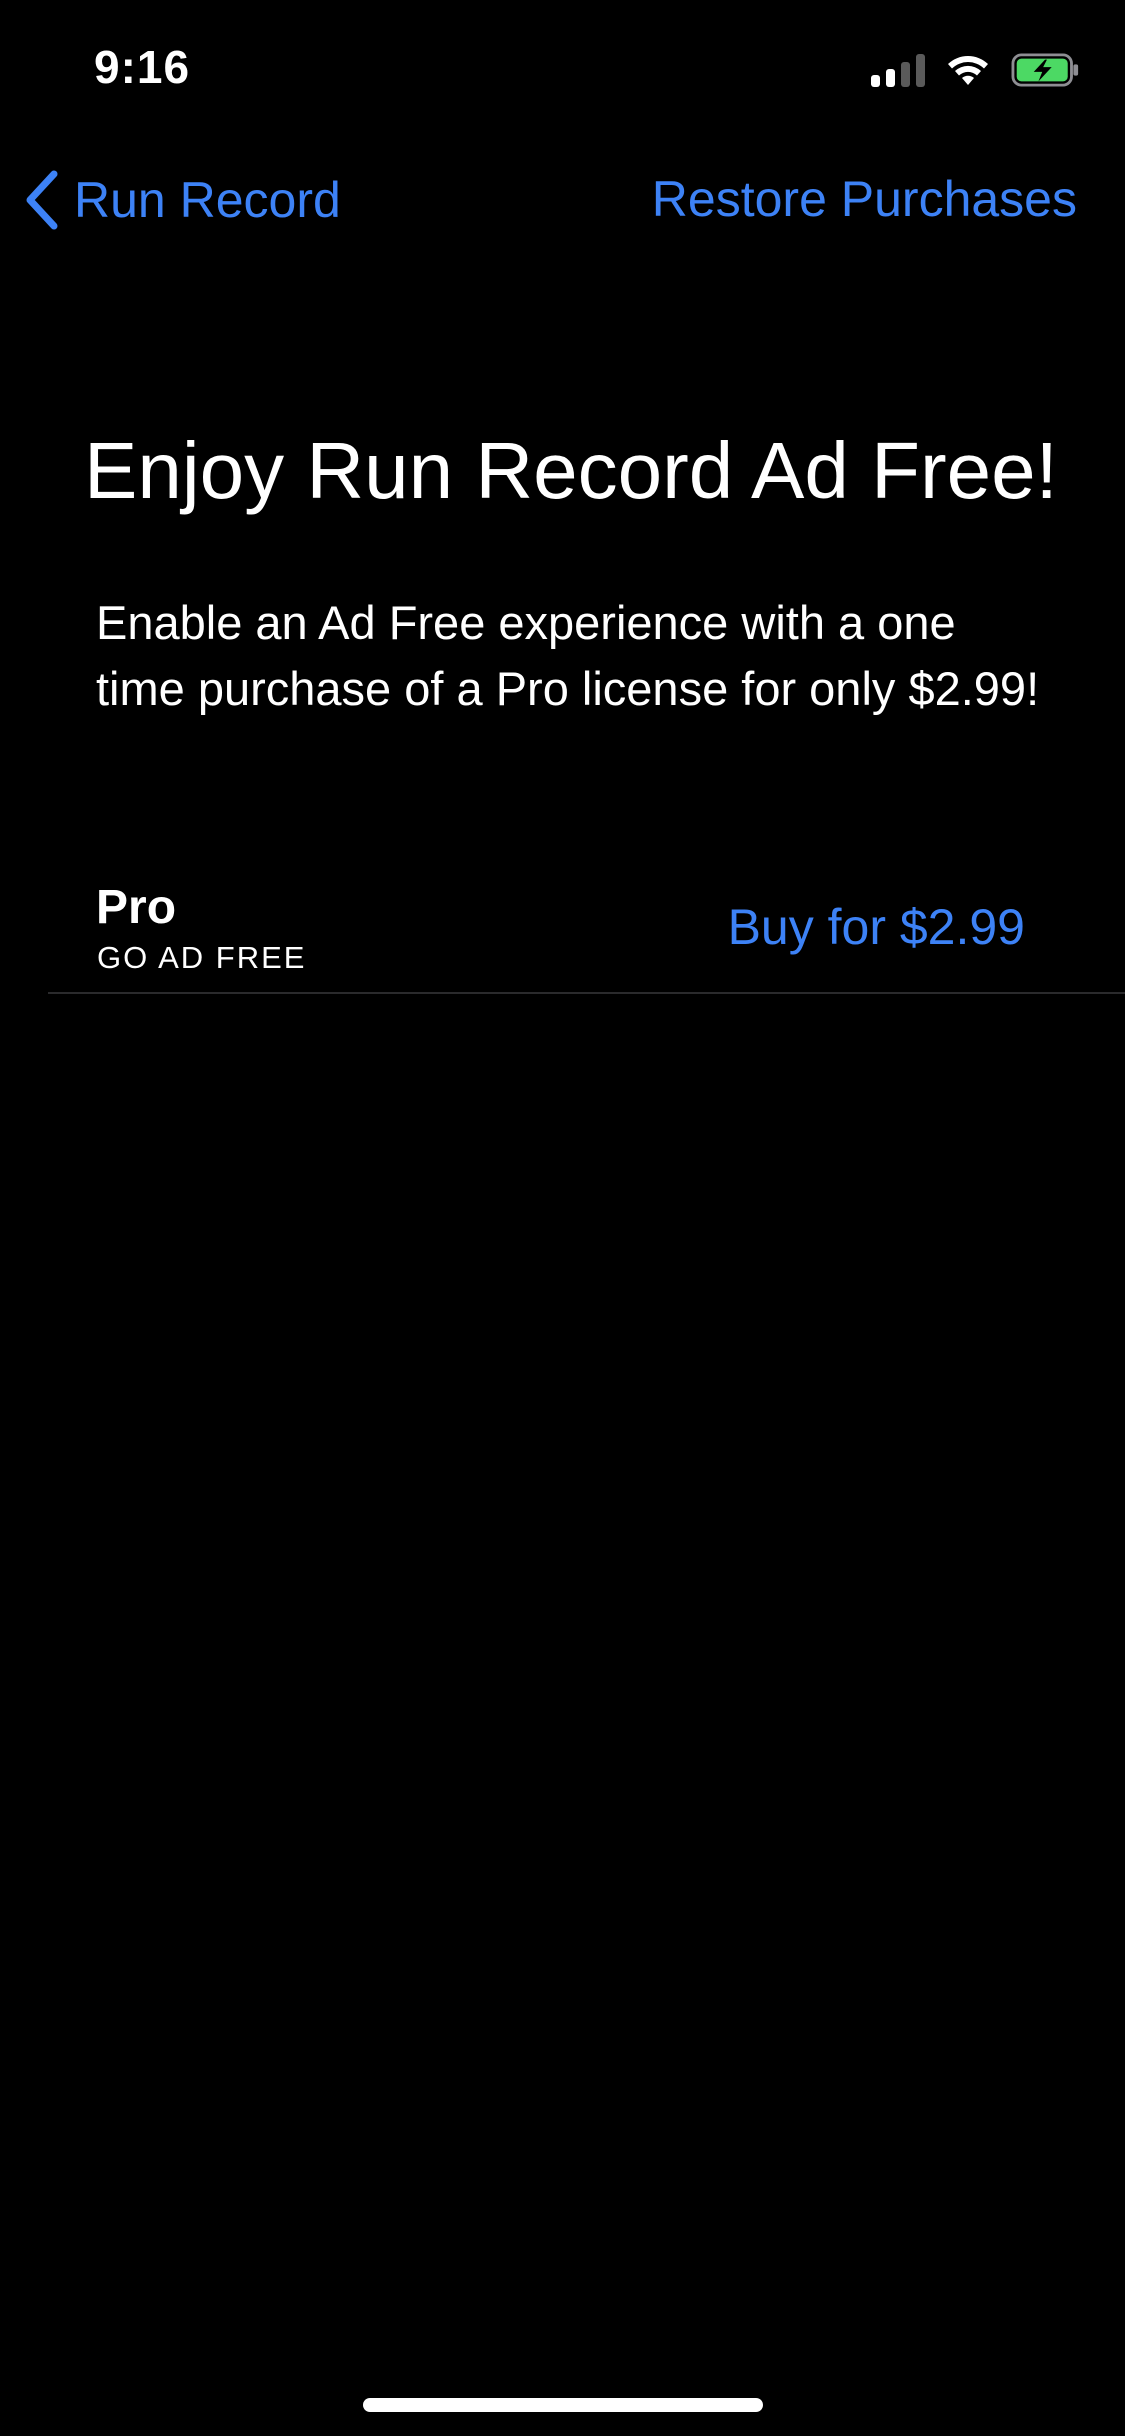 Image resolution: width=1125 pixels, height=2436 pixels. Describe the element at coordinates (571, 470) in the screenshot. I see `page-title: Enjoy Run Record Ad Free!` at that location.